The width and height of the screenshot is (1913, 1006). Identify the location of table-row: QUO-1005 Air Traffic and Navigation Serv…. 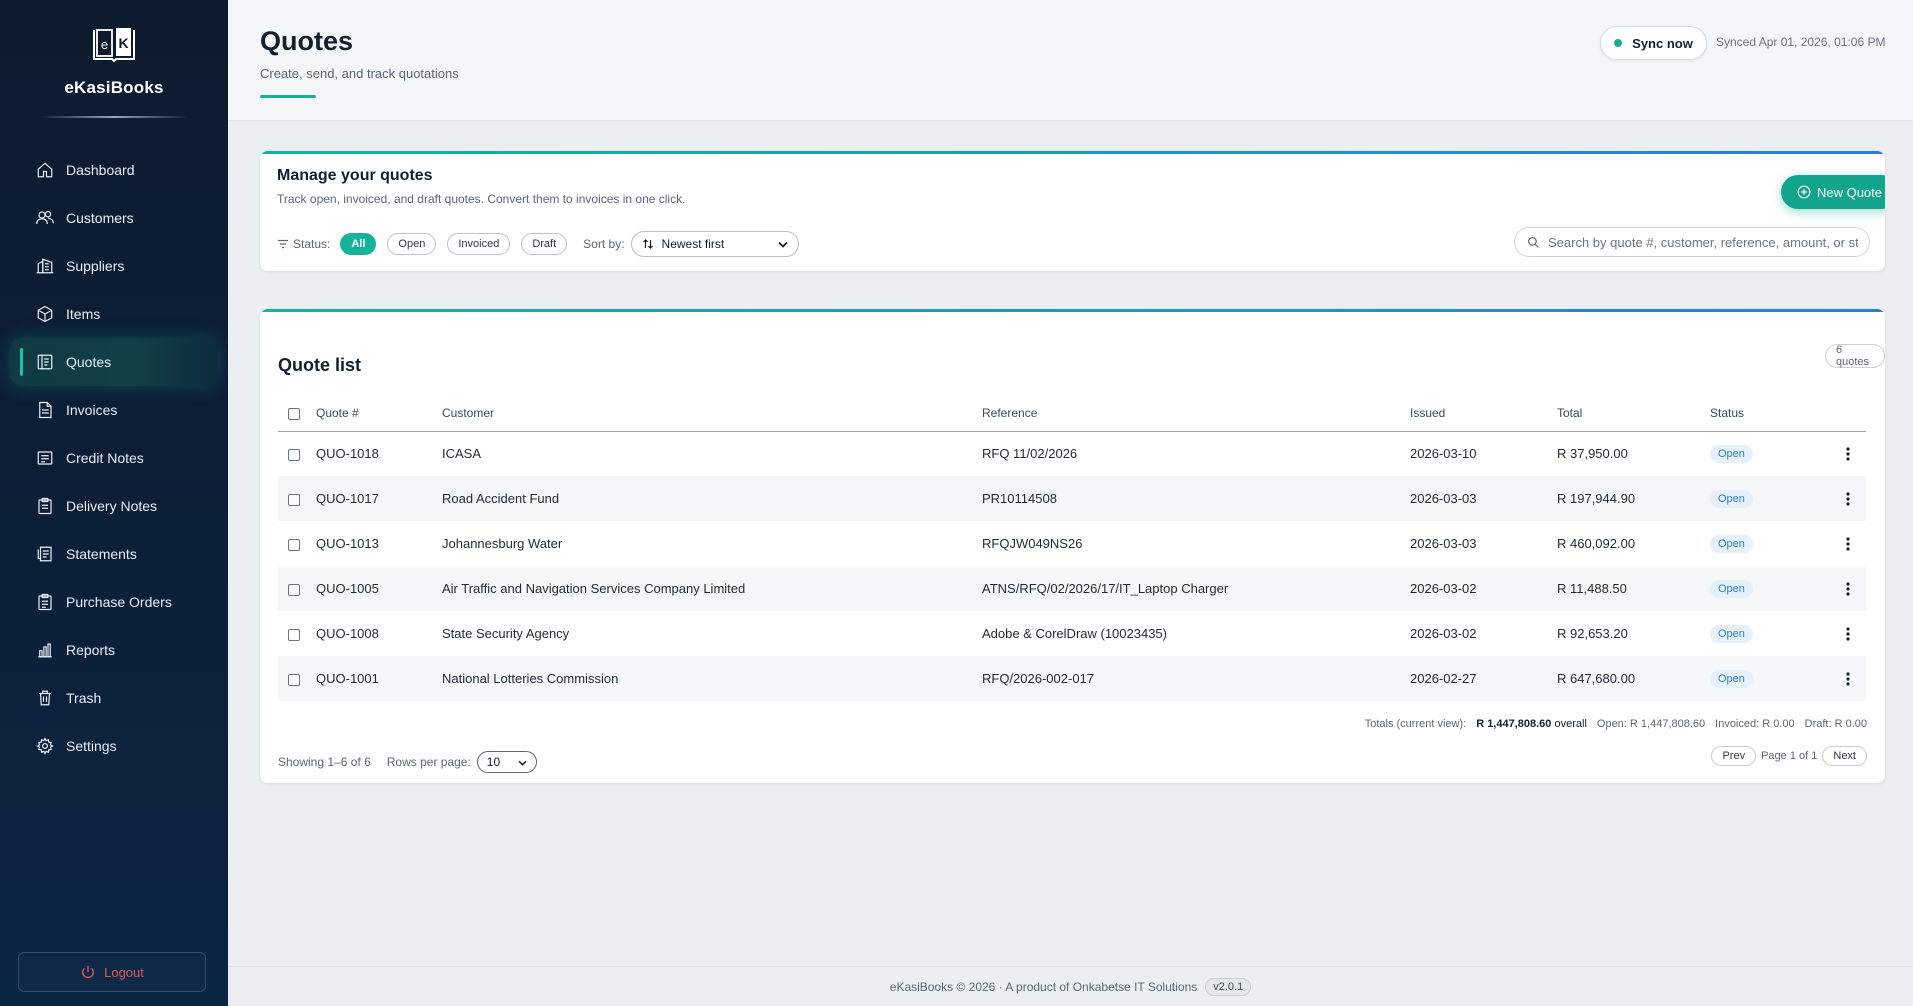
(1072, 588).